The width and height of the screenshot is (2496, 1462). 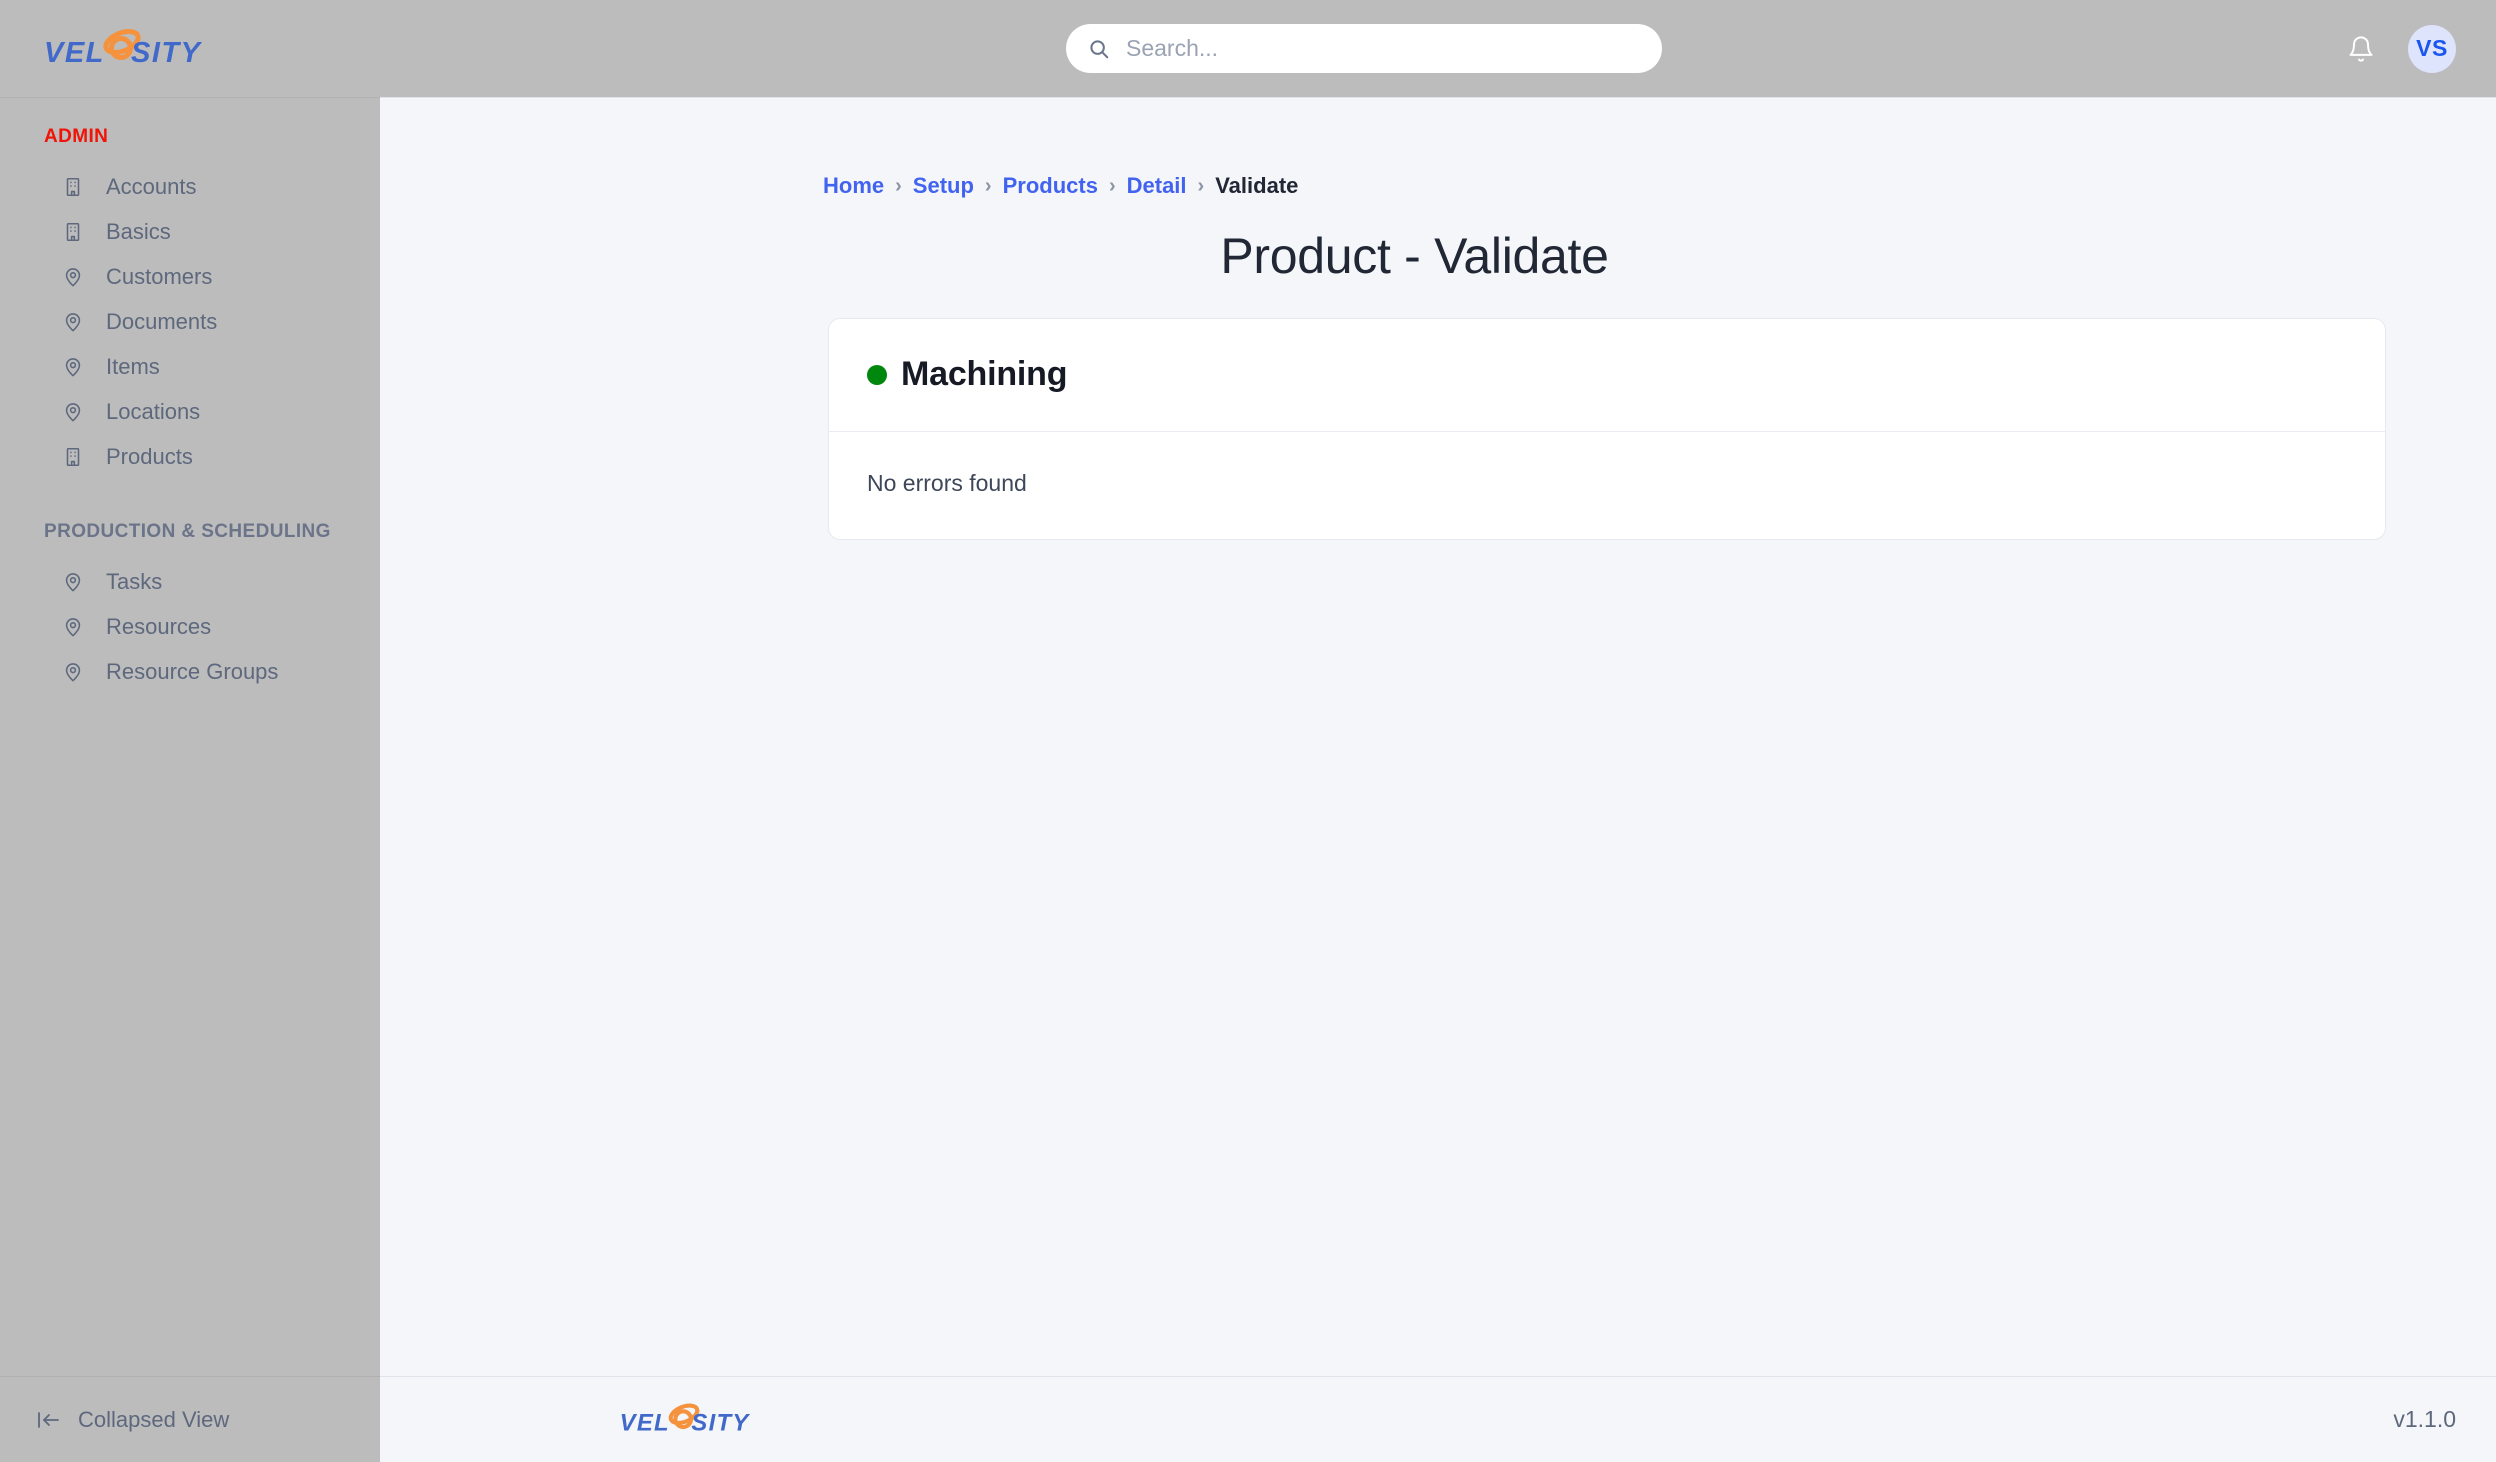 What do you see at coordinates (190, 231) in the screenshot?
I see `sidebar-item-basics: Basics` at bounding box center [190, 231].